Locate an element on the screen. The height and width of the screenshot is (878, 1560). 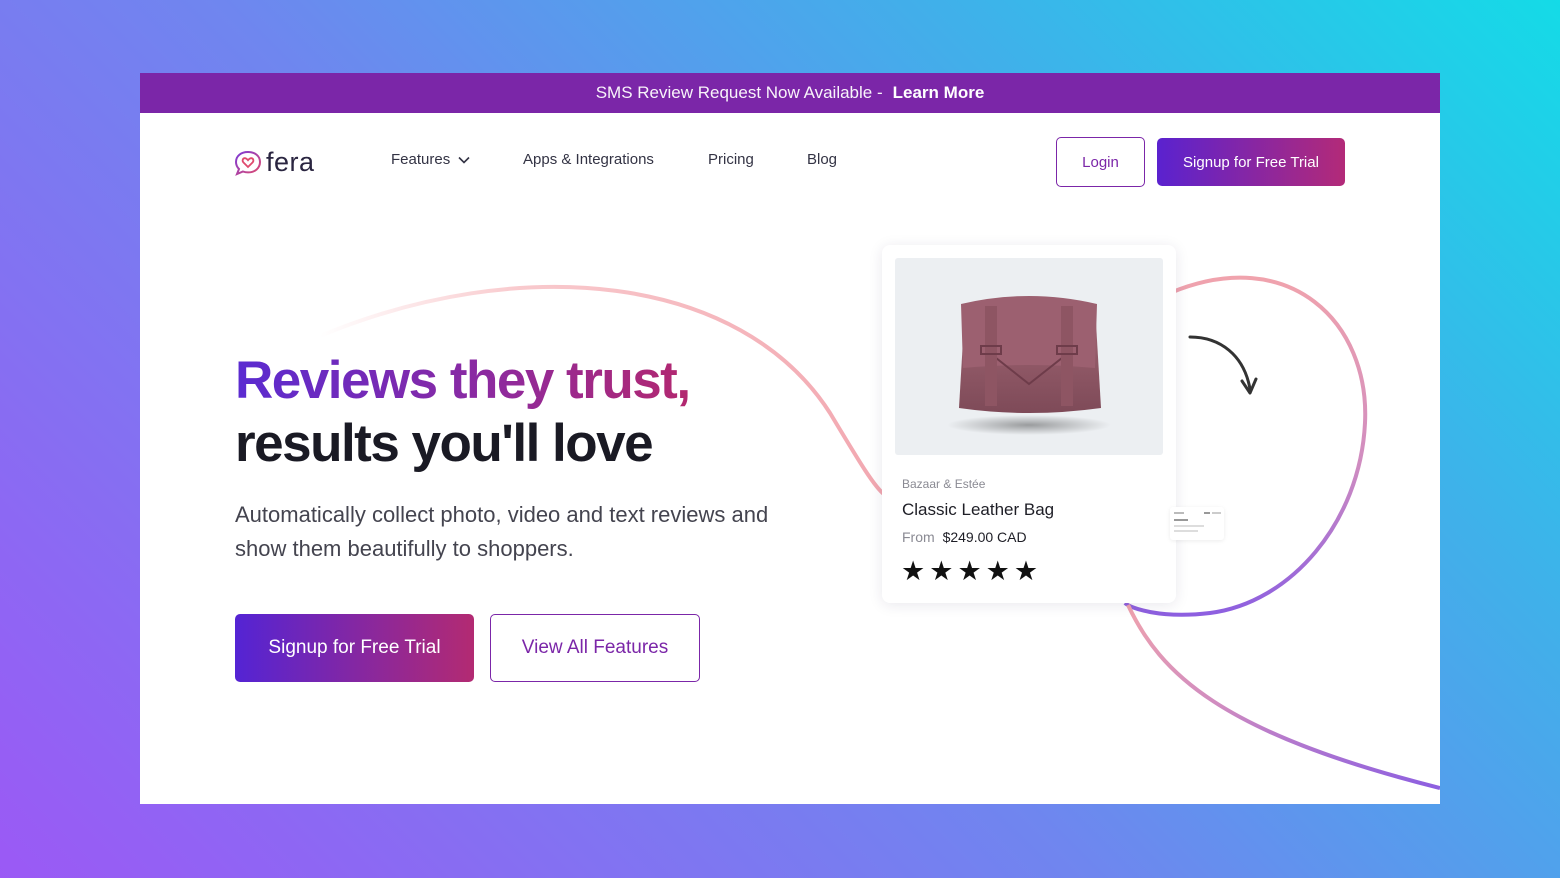
product-name: Classic Leather Bag is located at coordinates (978, 510).